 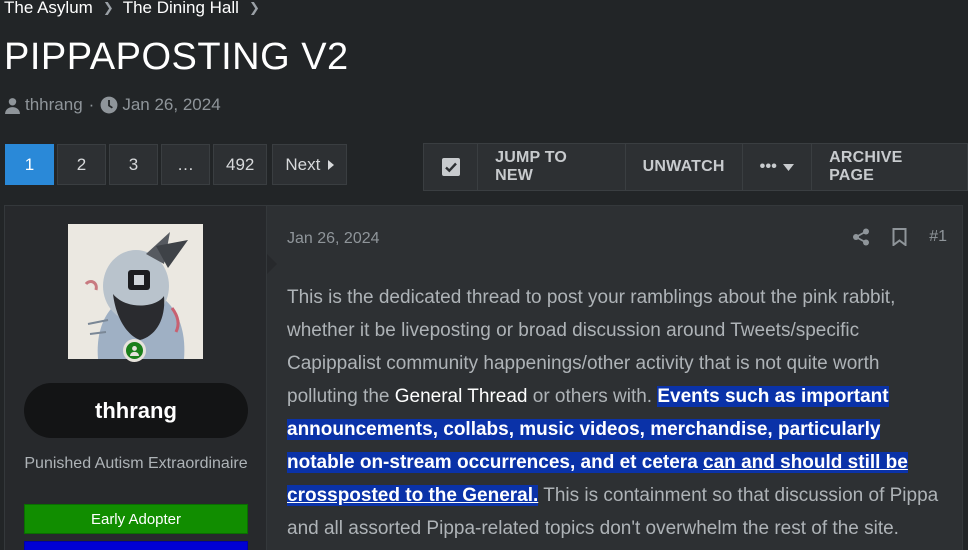 I want to click on thread-toolbar: JUMP TO NEW UNWATCH ••• ARCHIVE PAGE, so click(x=695, y=167).